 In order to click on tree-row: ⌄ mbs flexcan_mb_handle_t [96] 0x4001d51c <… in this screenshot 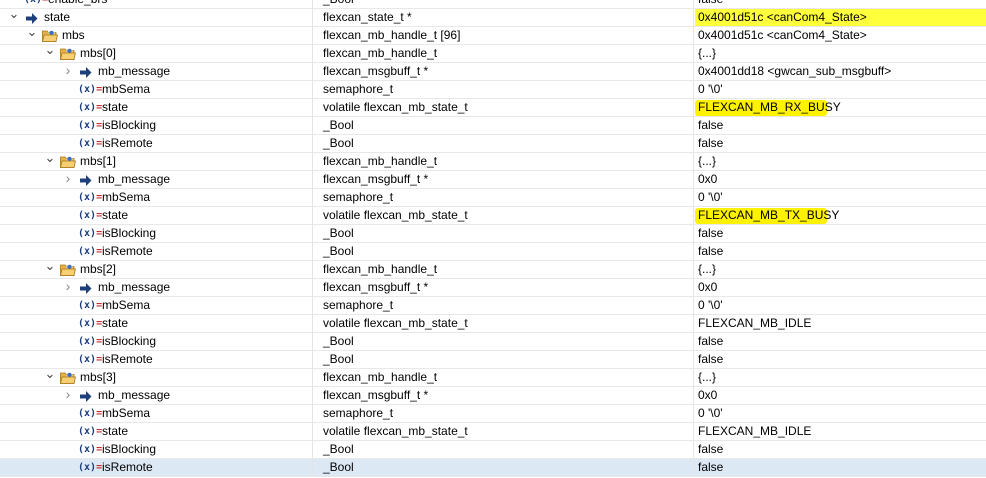, I will do `click(493, 36)`.